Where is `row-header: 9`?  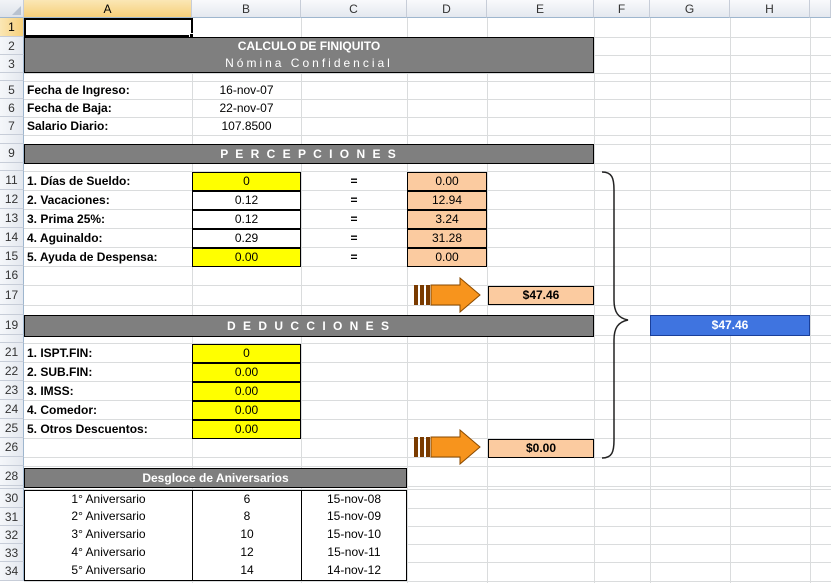 row-header: 9 is located at coordinates (12, 153).